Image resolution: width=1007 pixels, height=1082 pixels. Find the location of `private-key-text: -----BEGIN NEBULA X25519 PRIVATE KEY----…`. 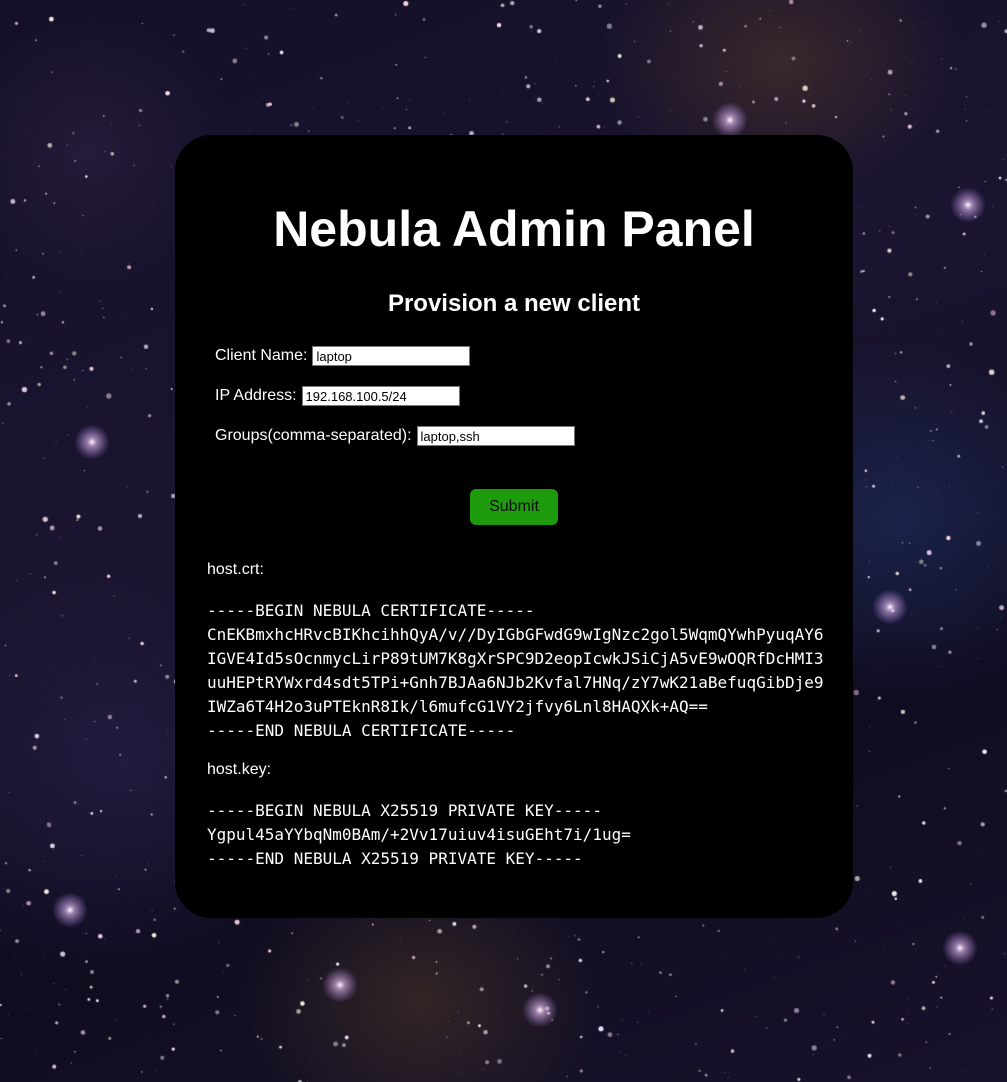

private-key-text: -----BEGIN NEBULA X25519 PRIVATE KEY----… is located at coordinates (419, 834).